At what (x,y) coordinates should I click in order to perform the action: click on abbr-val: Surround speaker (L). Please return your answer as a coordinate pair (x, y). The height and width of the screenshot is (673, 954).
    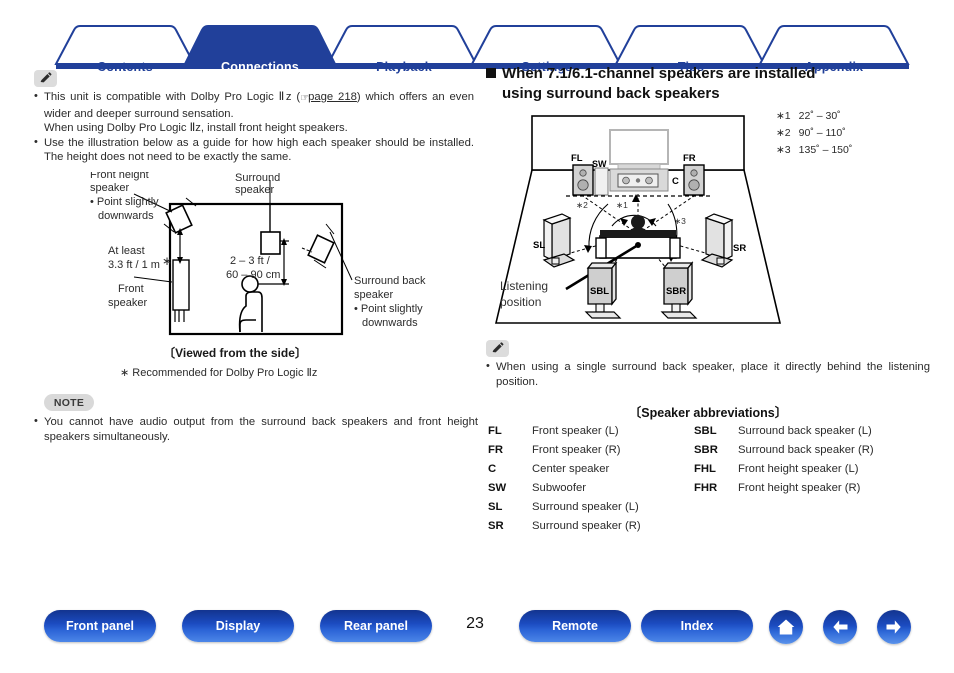
    Looking at the image, I should click on (585, 507).